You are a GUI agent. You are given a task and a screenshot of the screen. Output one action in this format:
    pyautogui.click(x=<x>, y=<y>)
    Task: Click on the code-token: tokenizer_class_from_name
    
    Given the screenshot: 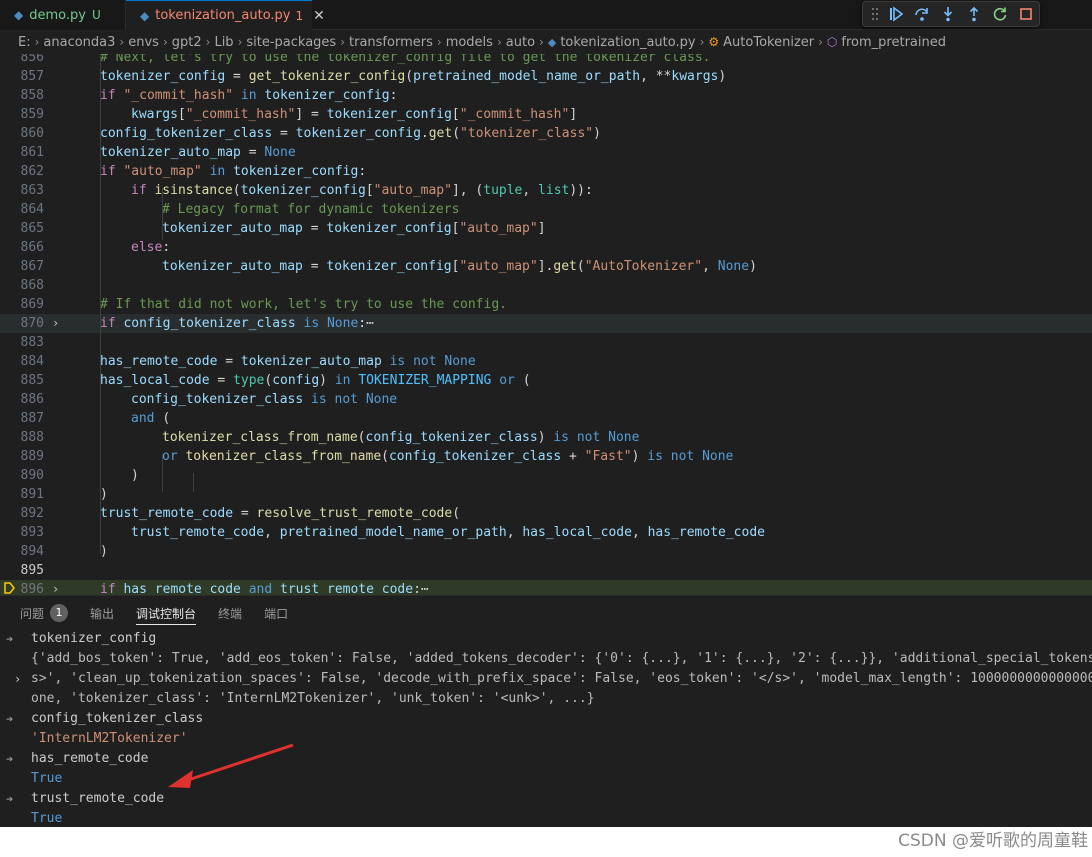 What is the action you would take?
    pyautogui.click(x=283, y=456)
    